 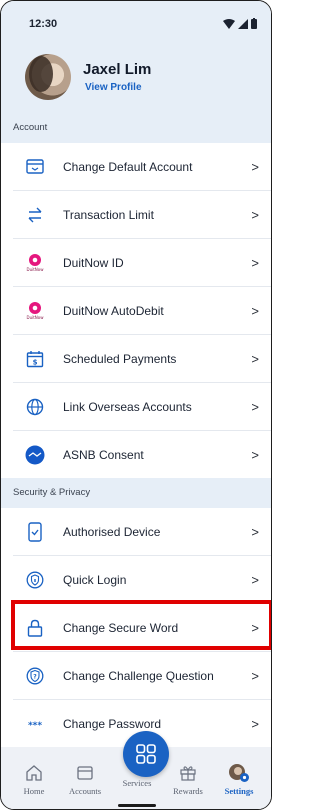 What do you see at coordinates (136, 262) in the screenshot?
I see `row-duitnow-id: DuitNow DuitNow ID >` at bounding box center [136, 262].